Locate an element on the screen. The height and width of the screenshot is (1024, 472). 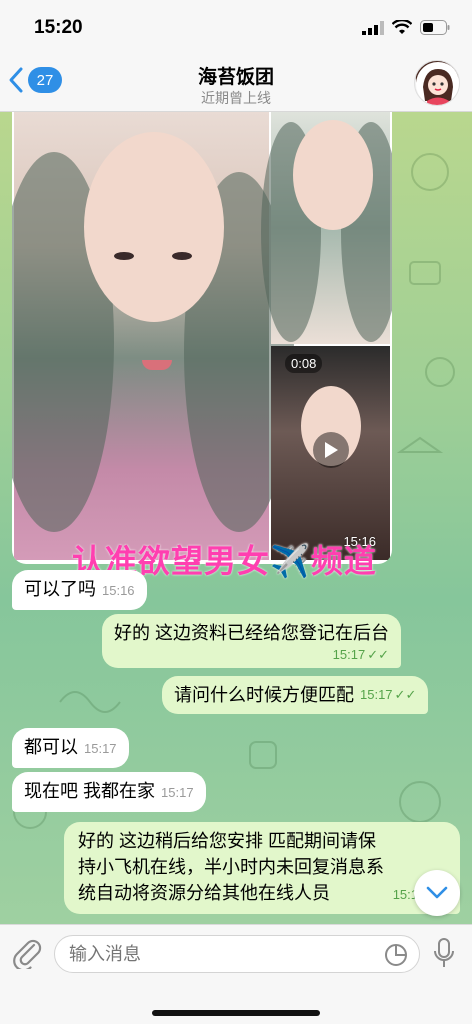
message-outgoing: 好的 这边资料已经给您登记在后台 15:17 ✓✓ is located at coordinates (251, 641).